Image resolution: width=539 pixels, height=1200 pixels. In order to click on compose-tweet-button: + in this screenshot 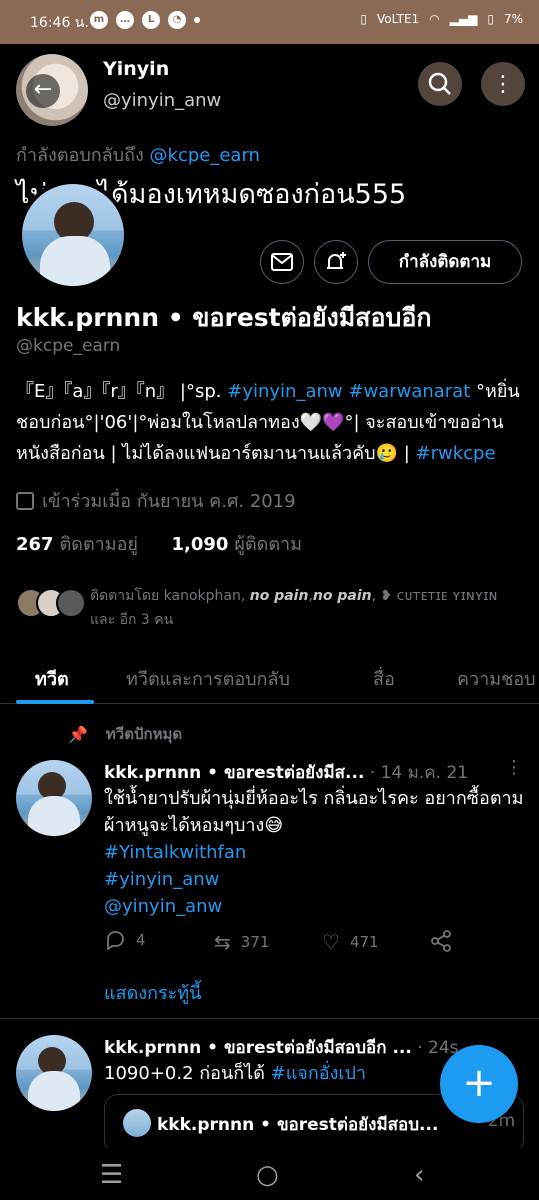, I will do `click(479, 1084)`.